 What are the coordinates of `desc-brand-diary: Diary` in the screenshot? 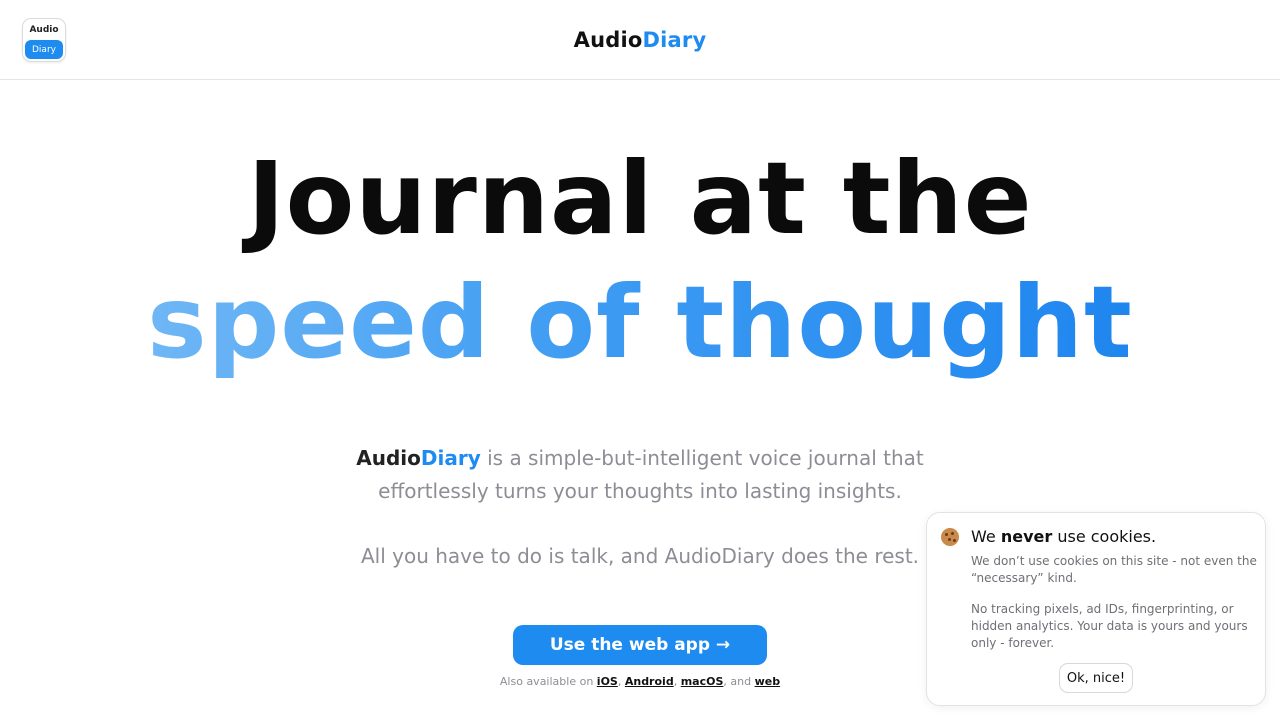 It's located at (450, 458).